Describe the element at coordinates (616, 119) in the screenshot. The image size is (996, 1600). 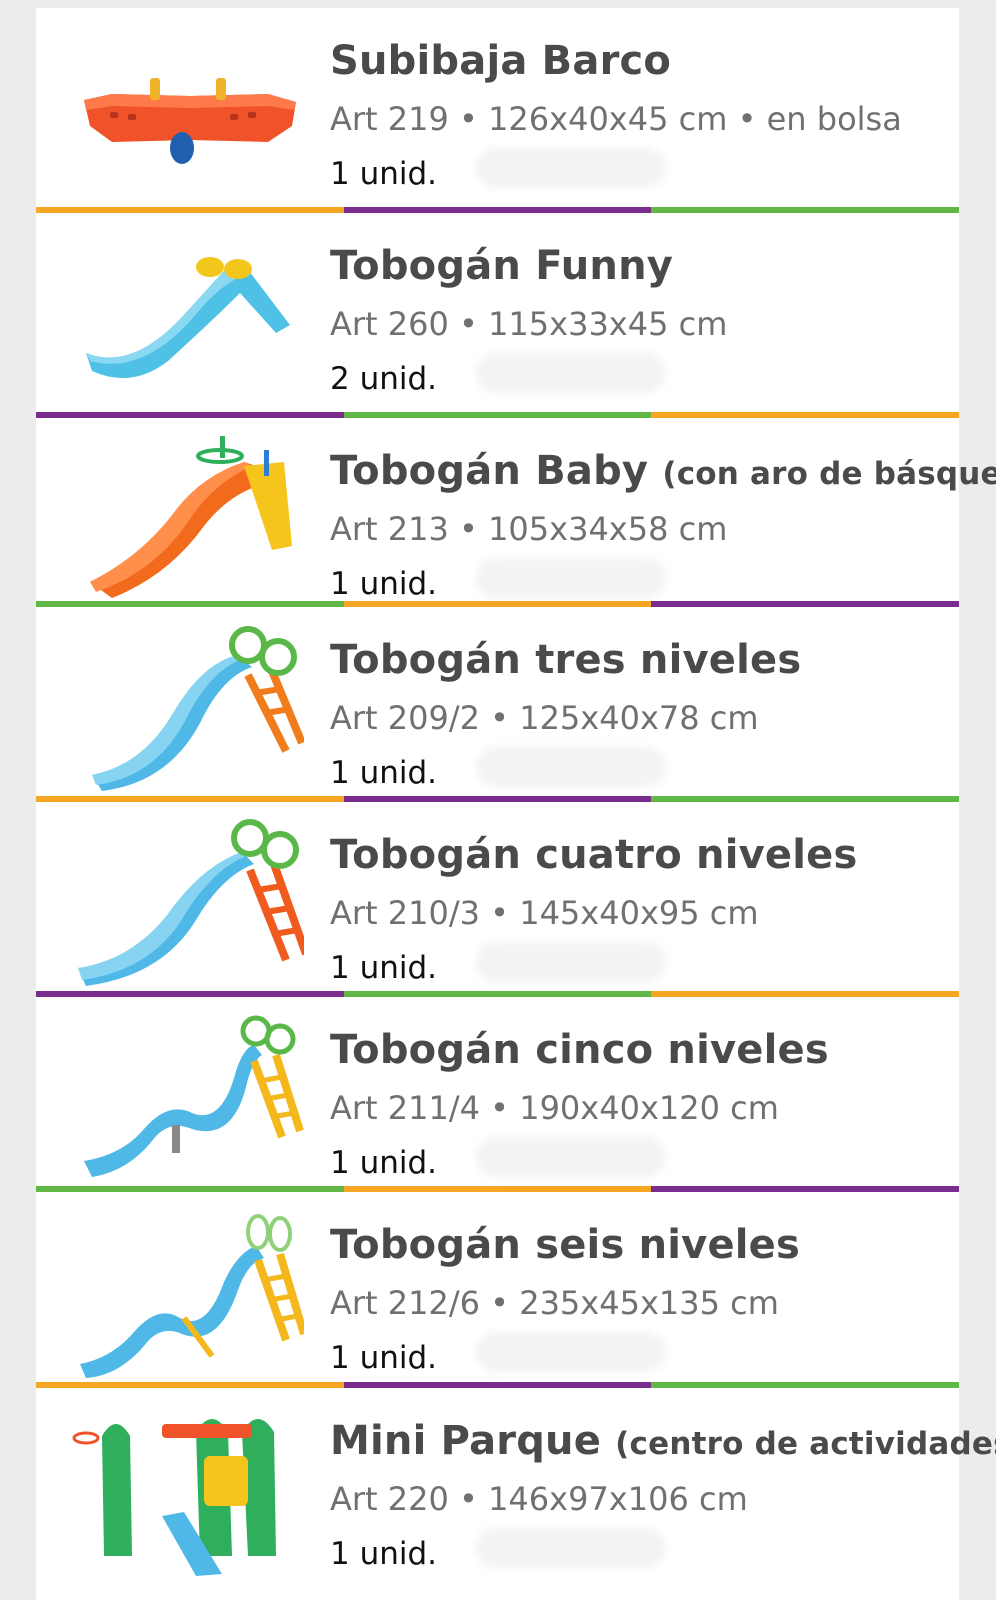
I see `product-specs: Art 219 • 126x40x45 cm • en bolsa` at that location.